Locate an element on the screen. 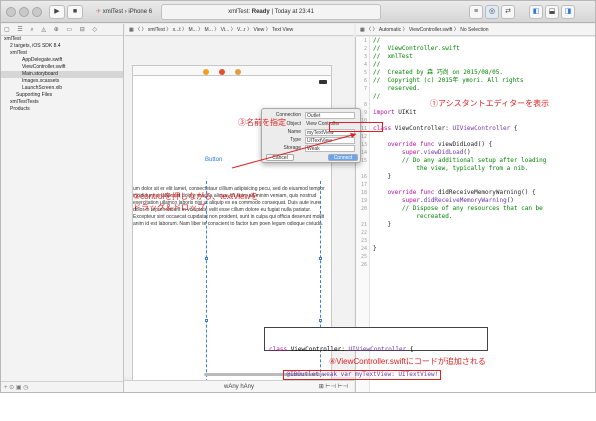 This screenshot has height=421, width=596. file-tree-item: Images.xcassets is located at coordinates (62, 81).